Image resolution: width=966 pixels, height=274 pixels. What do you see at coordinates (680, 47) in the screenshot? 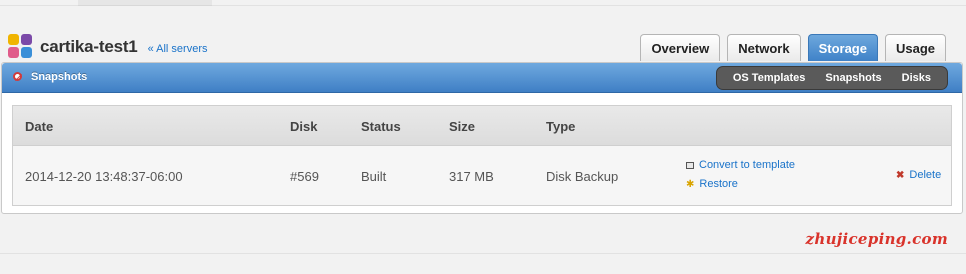
I see `tab-overview: Overview` at bounding box center [680, 47].